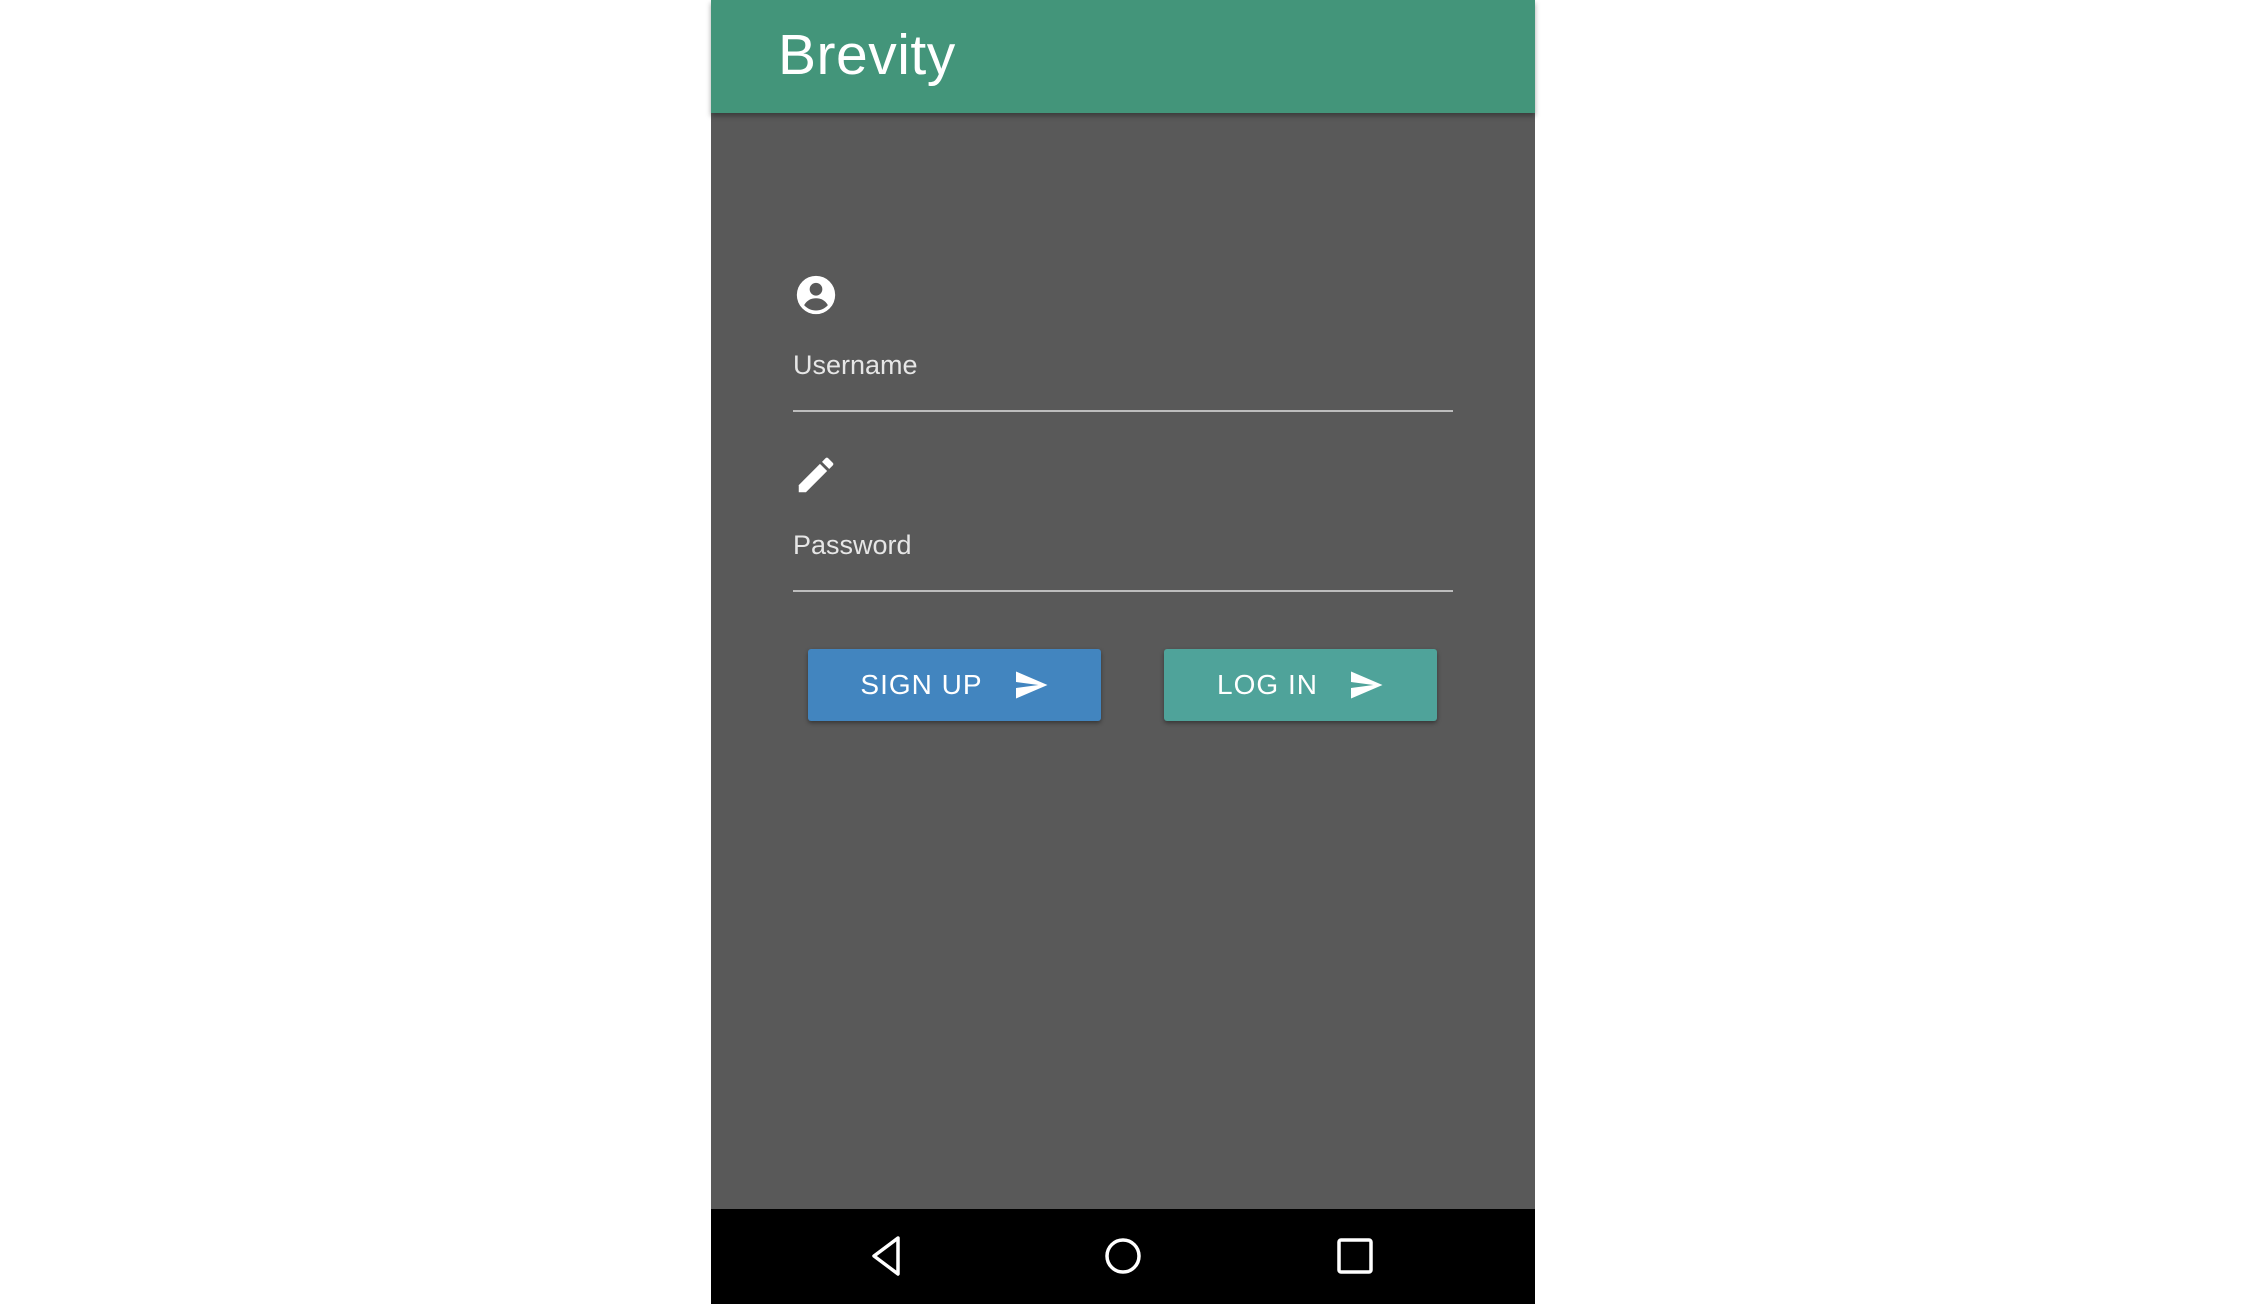  I want to click on recents-button, so click(1355, 1256).